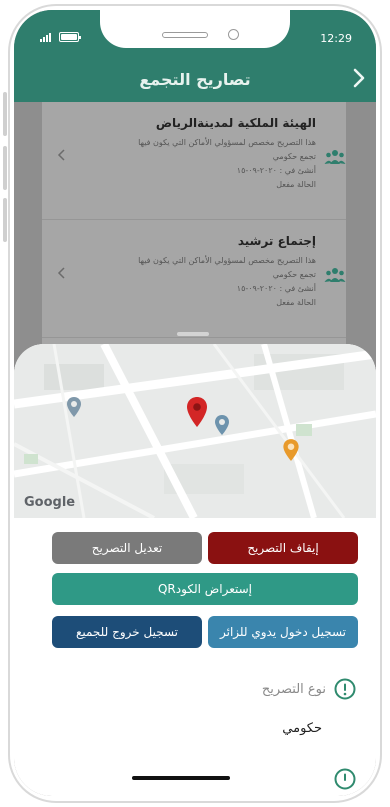 This screenshot has width=390, height=807. What do you see at coordinates (235, 123) in the screenshot?
I see `permit-name: الهيئة الملكية لمدينةالرياض` at bounding box center [235, 123].